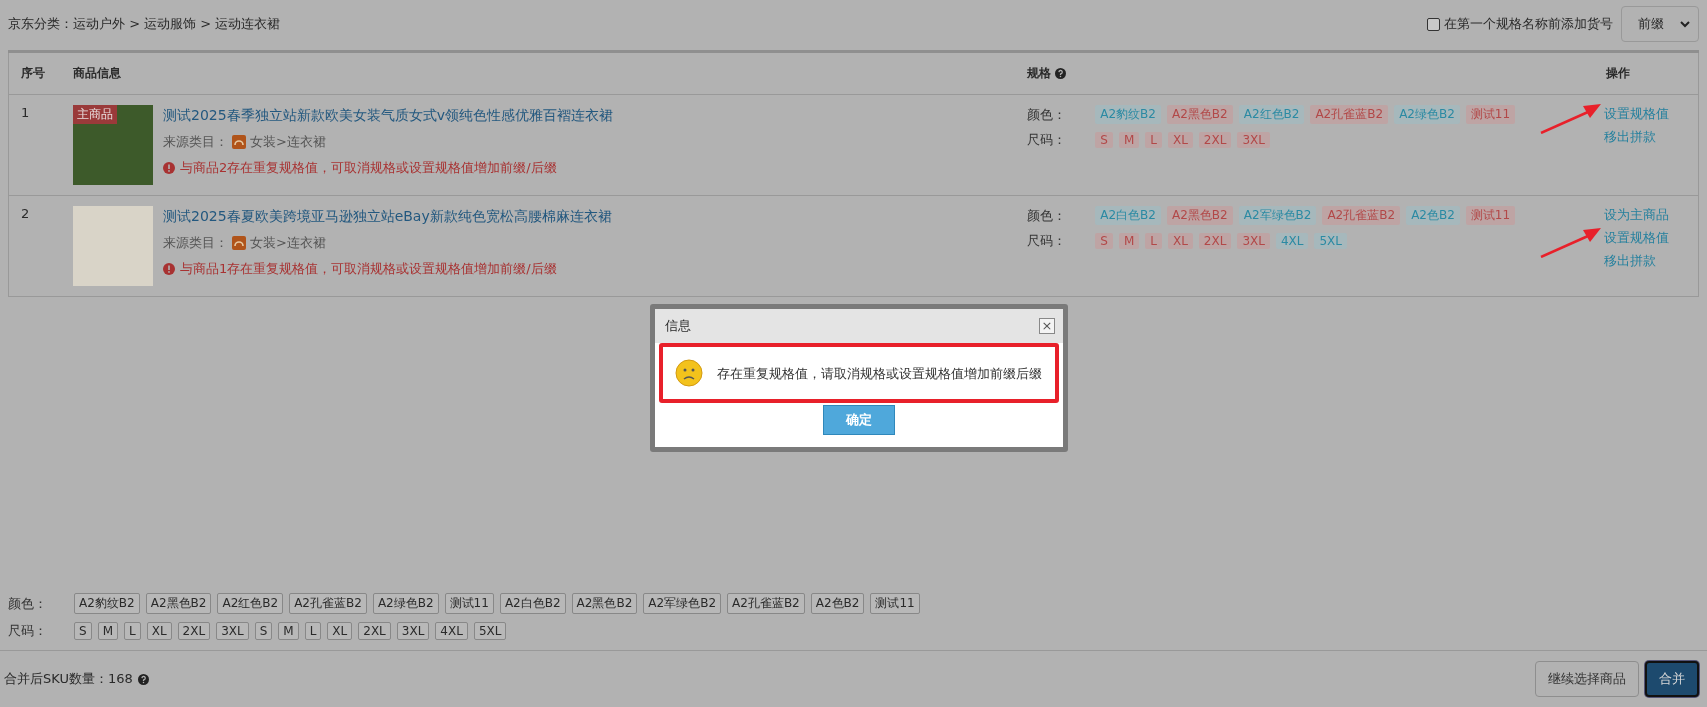  I want to click on merged-spec-tag: A2豹纹B2, so click(107, 603).